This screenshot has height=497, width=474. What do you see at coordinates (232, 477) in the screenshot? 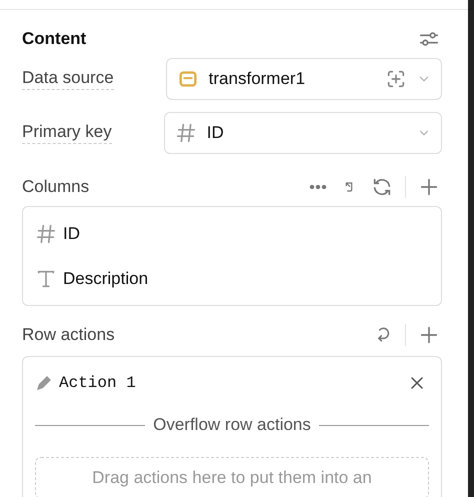
I see `drop-zone: Drag actions here to put them into an` at bounding box center [232, 477].